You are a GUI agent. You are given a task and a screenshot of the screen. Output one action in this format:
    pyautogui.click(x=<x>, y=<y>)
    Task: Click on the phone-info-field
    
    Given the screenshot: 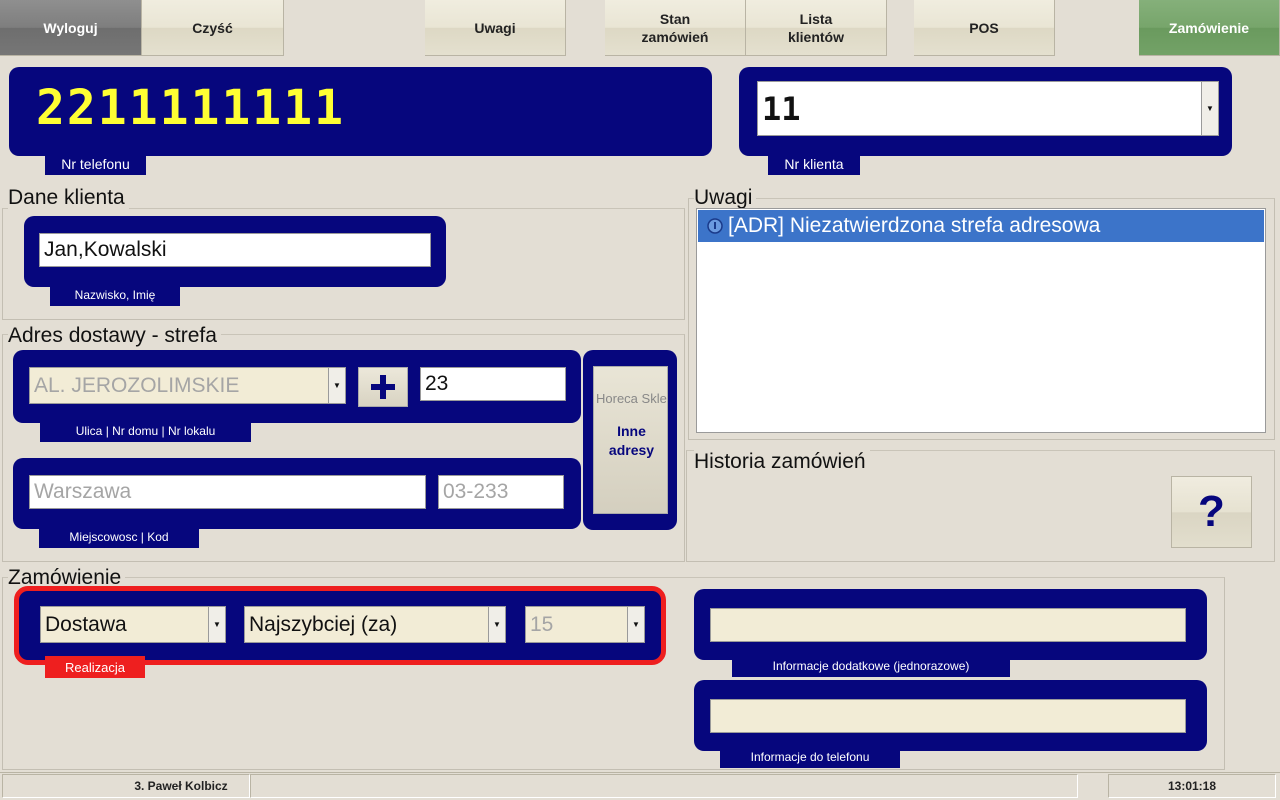 What is the action you would take?
    pyautogui.click(x=948, y=716)
    